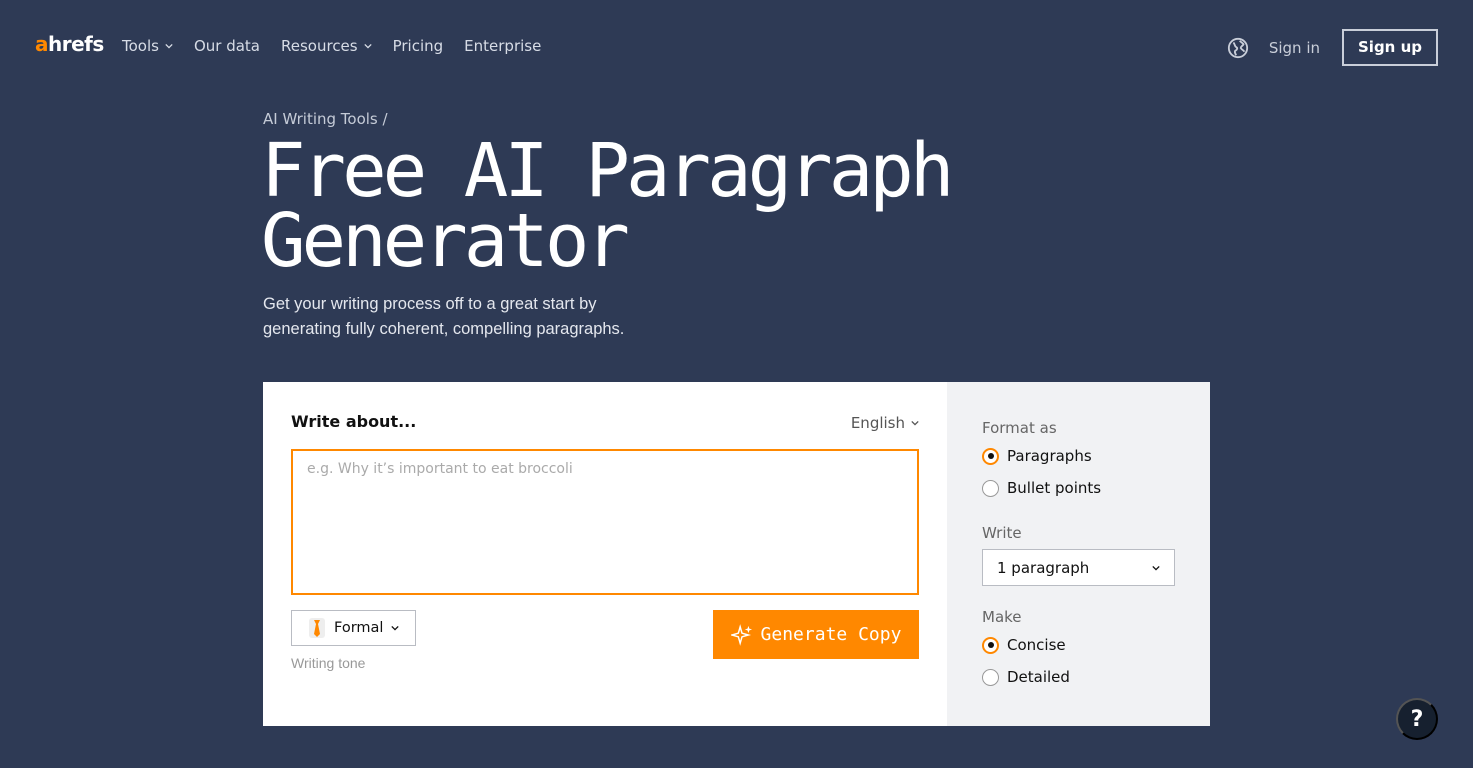 The image size is (1473, 768). I want to click on nav-our-data: Our data, so click(227, 46).